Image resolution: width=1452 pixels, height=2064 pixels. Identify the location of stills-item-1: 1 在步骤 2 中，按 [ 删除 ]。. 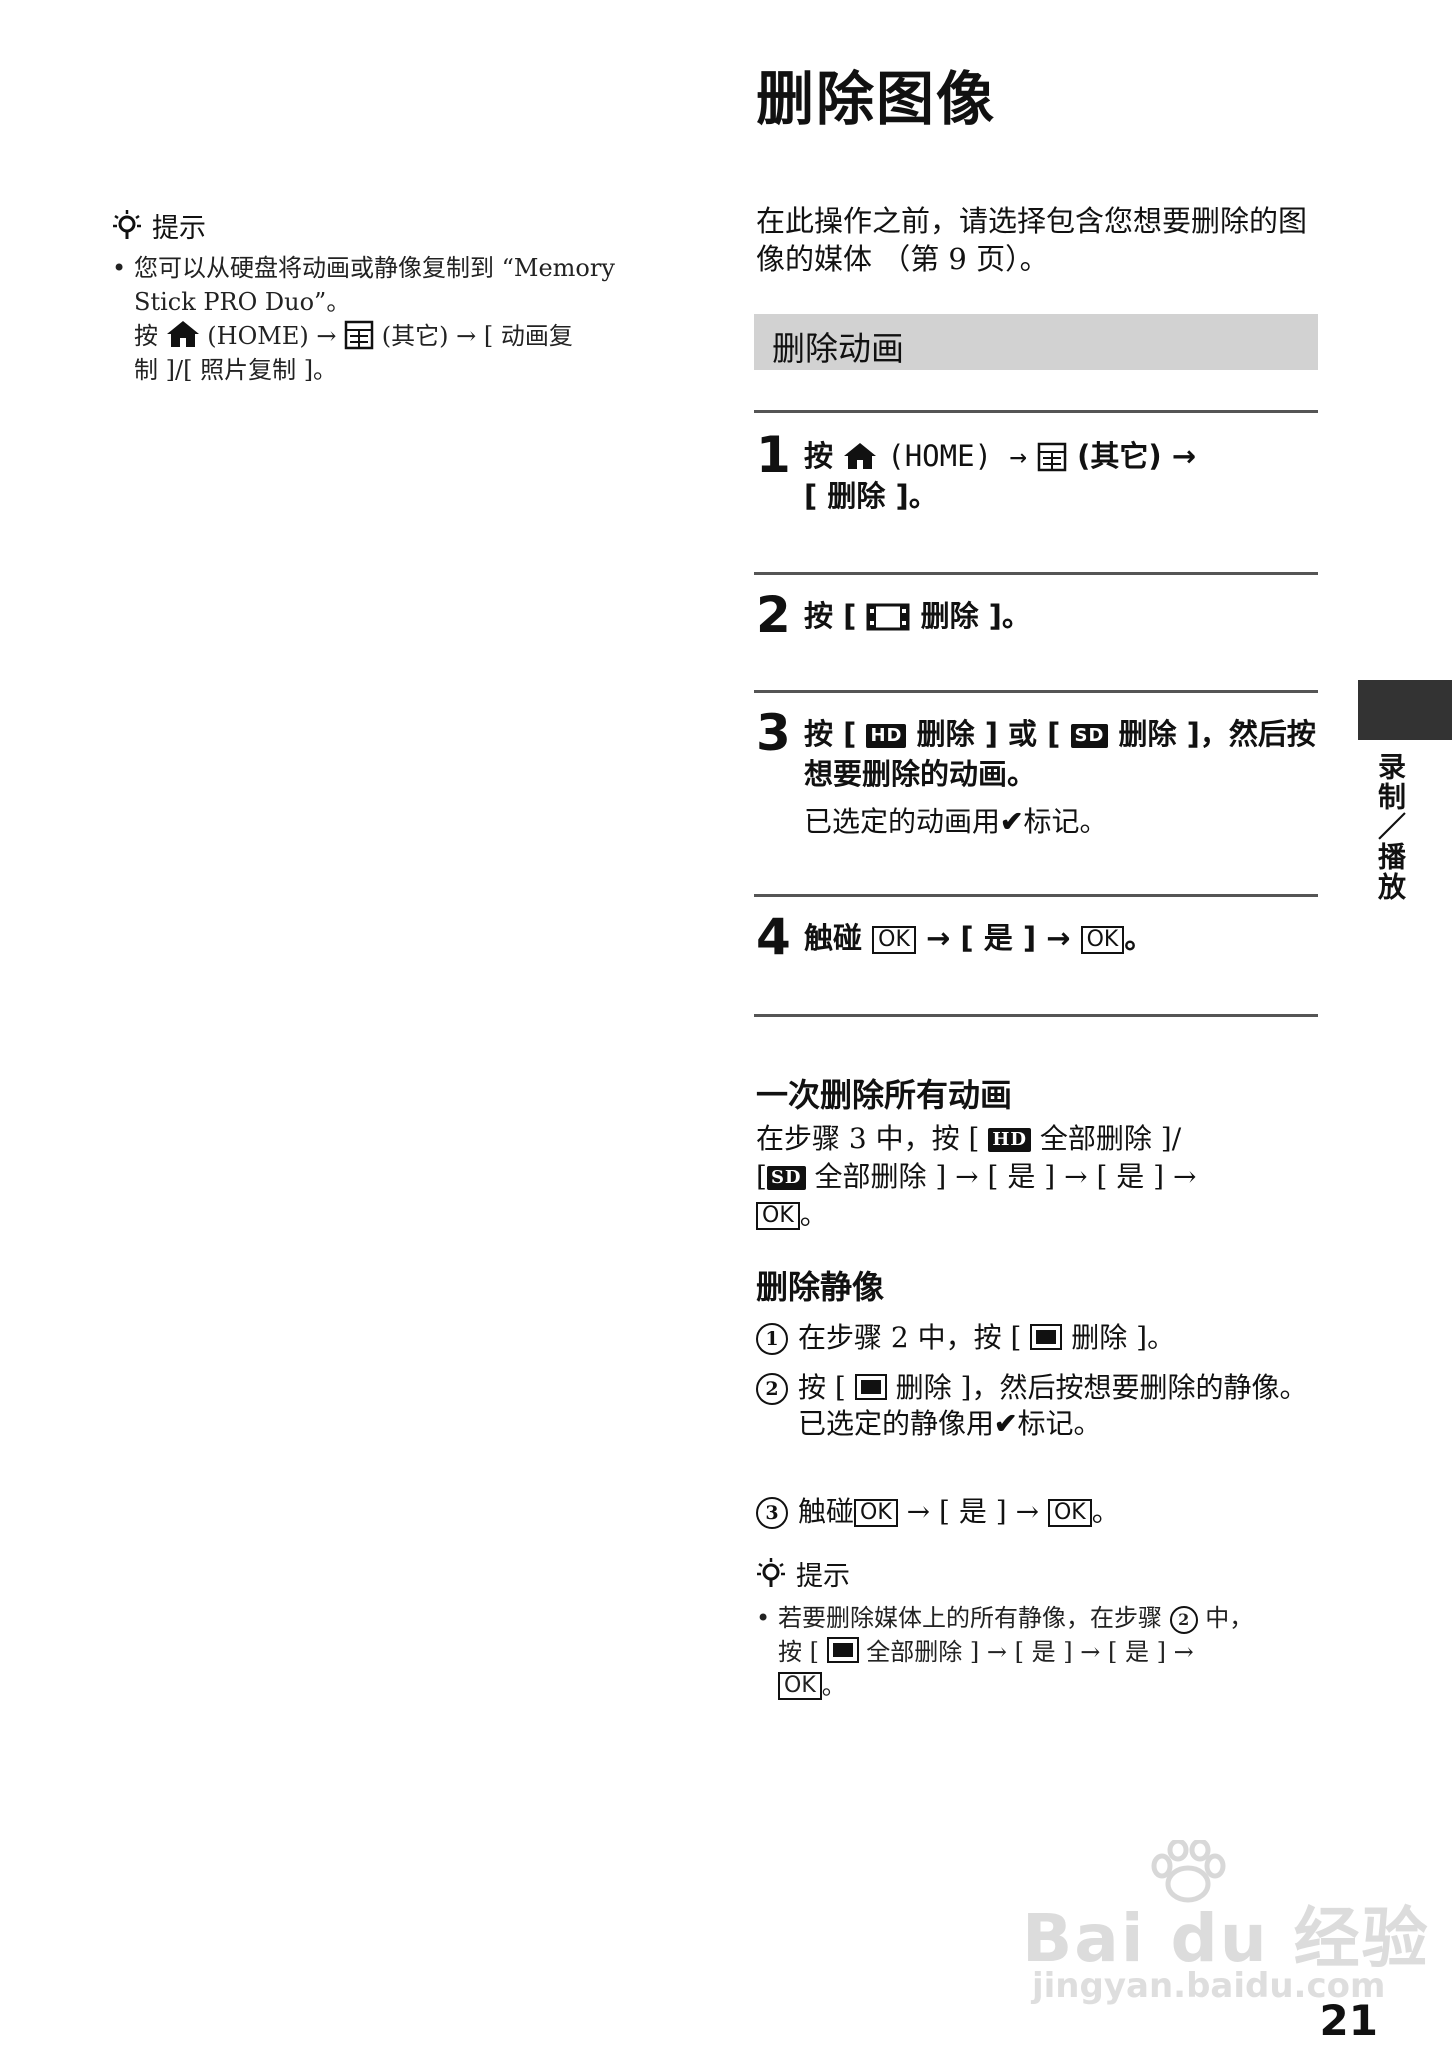
(1038, 1338).